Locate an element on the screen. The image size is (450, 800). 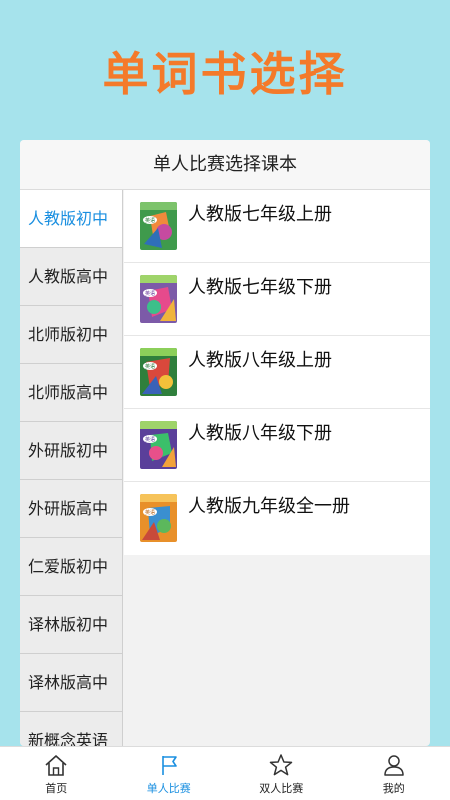
book-row: 英语 人教版七年级上册 is located at coordinates (277, 226).